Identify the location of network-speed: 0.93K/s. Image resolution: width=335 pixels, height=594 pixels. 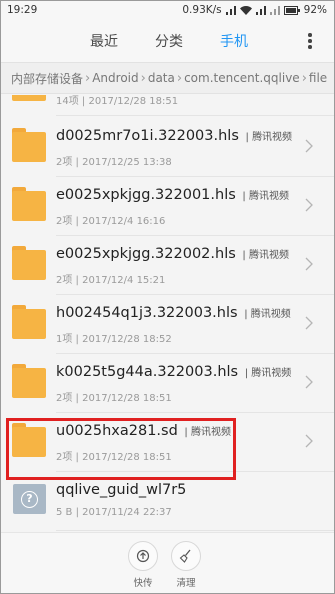
(202, 10).